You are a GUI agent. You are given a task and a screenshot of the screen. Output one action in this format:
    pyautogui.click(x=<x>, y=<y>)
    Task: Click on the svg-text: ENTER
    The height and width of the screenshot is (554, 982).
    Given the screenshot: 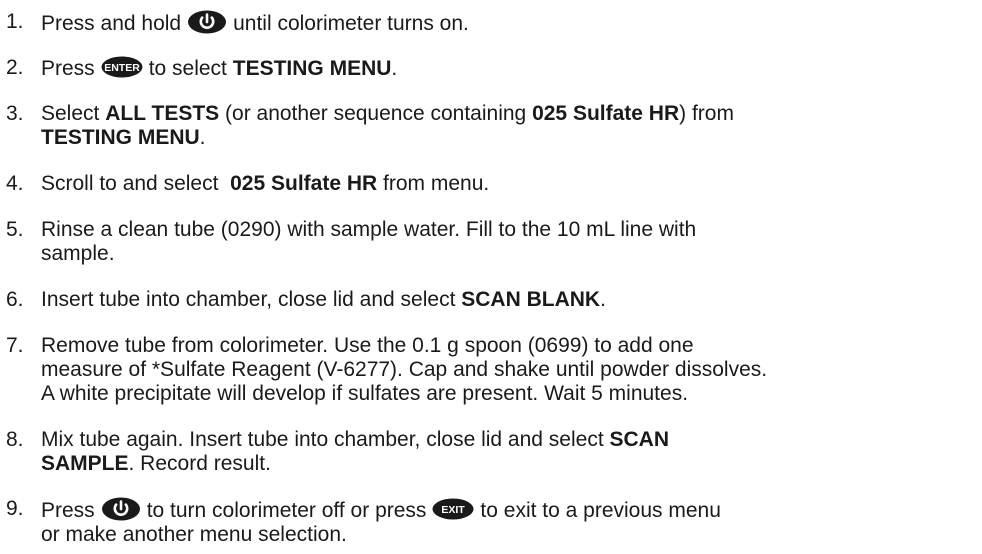 What is the action you would take?
    pyautogui.click(x=122, y=68)
    